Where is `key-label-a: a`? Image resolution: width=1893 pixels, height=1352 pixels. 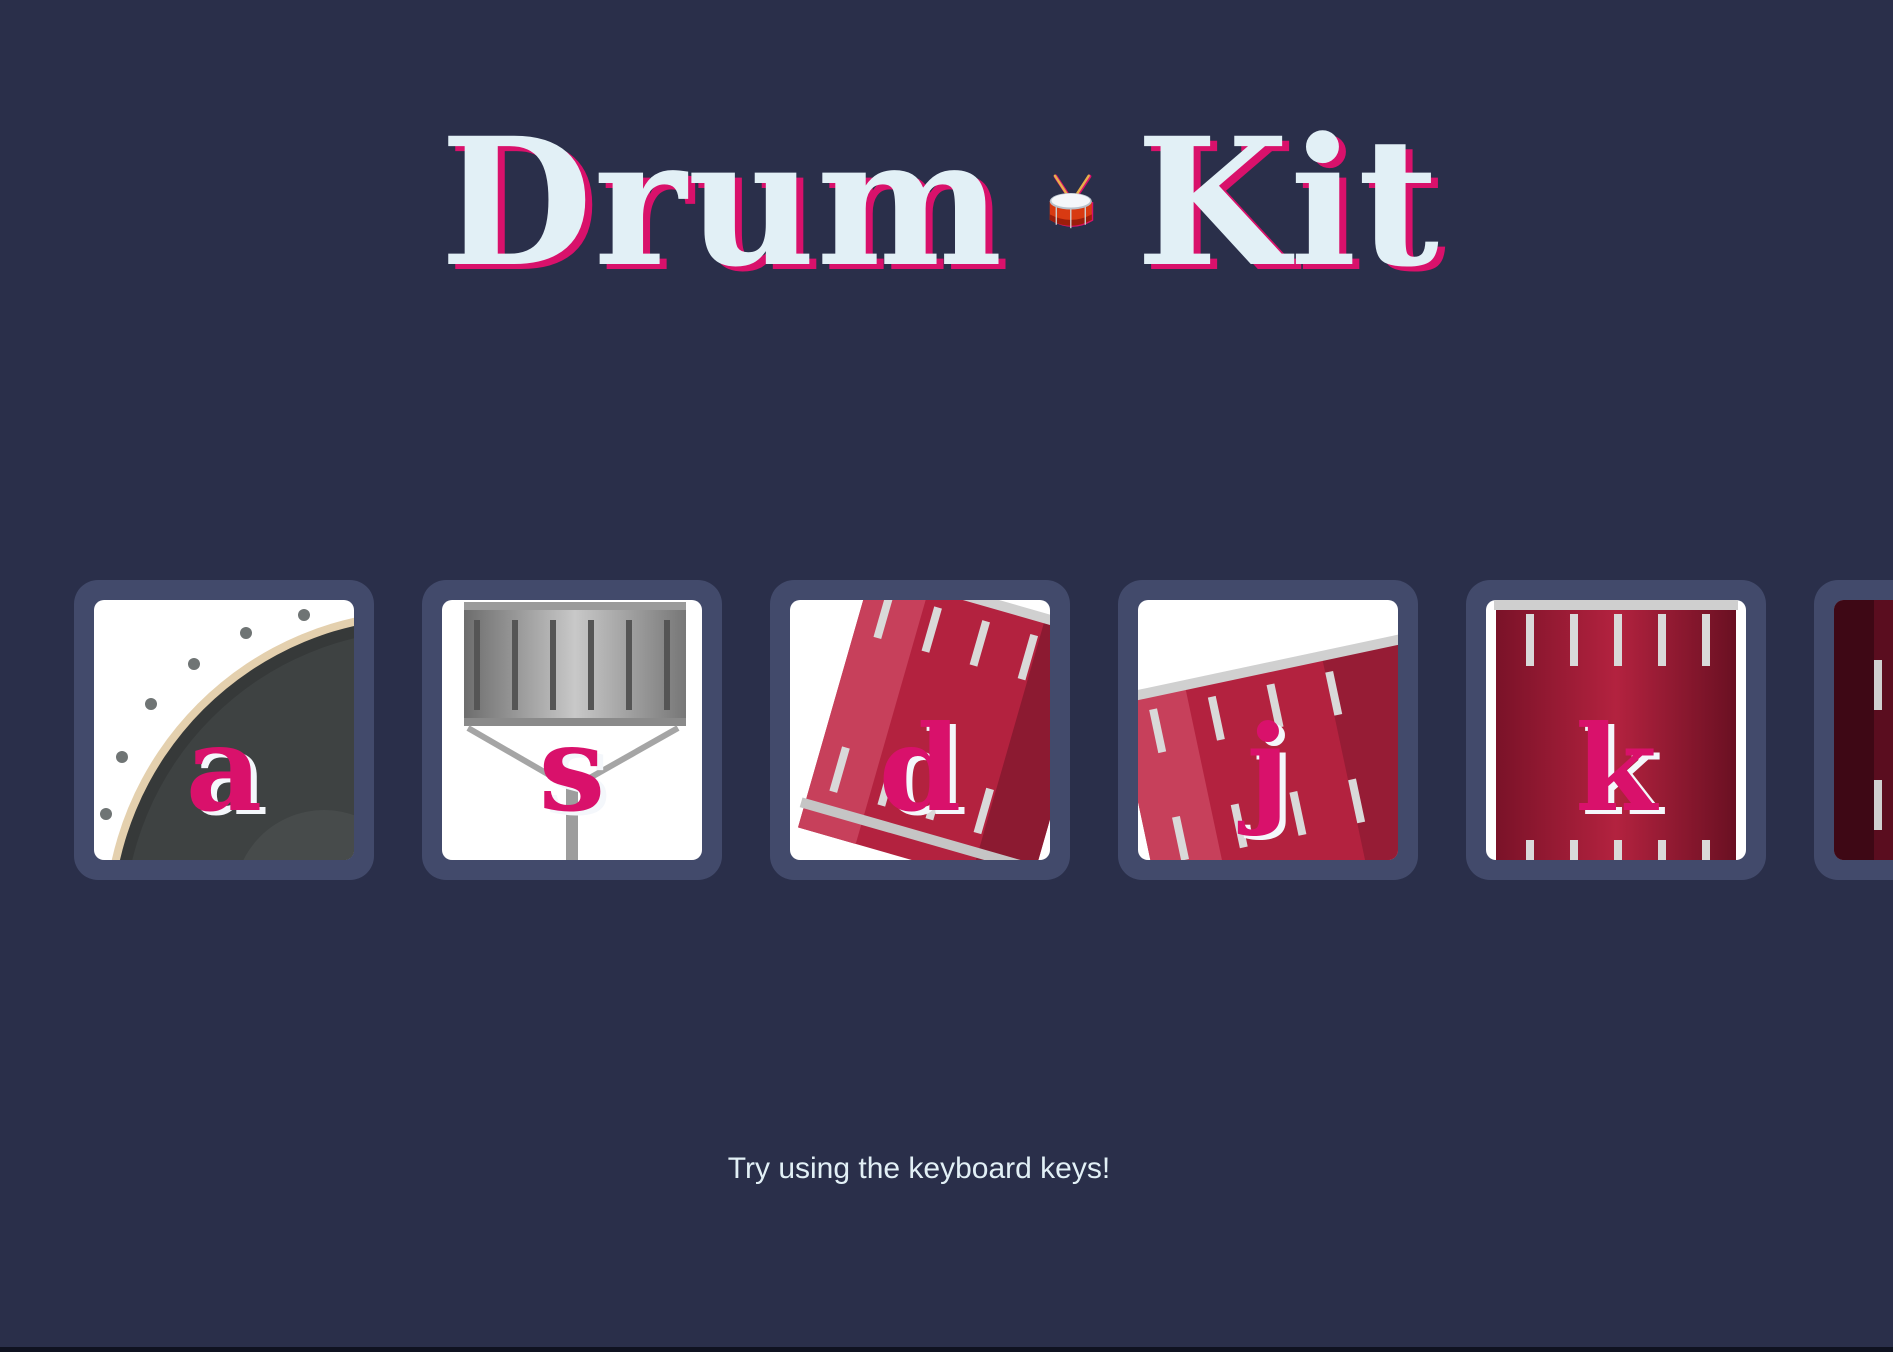
key-label-a: a is located at coordinates (224, 768).